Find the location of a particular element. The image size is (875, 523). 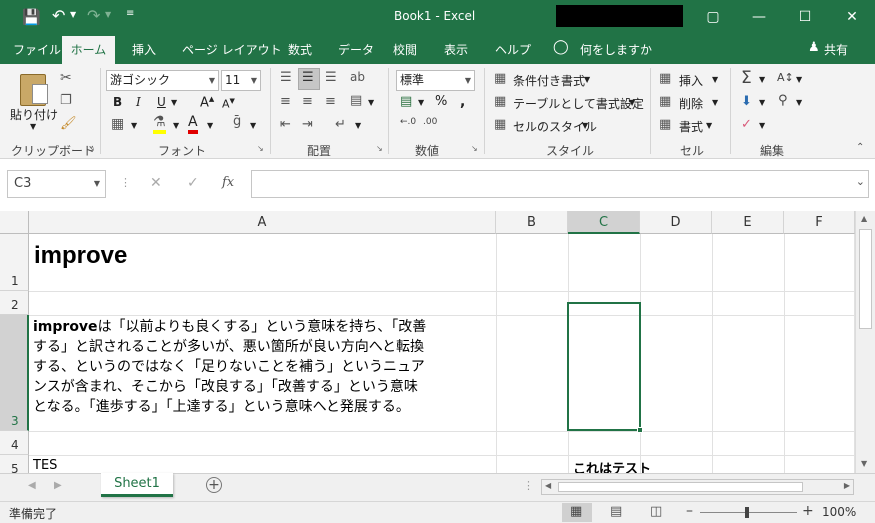

expand-formula-icon: ⌄ is located at coordinates (860, 181).